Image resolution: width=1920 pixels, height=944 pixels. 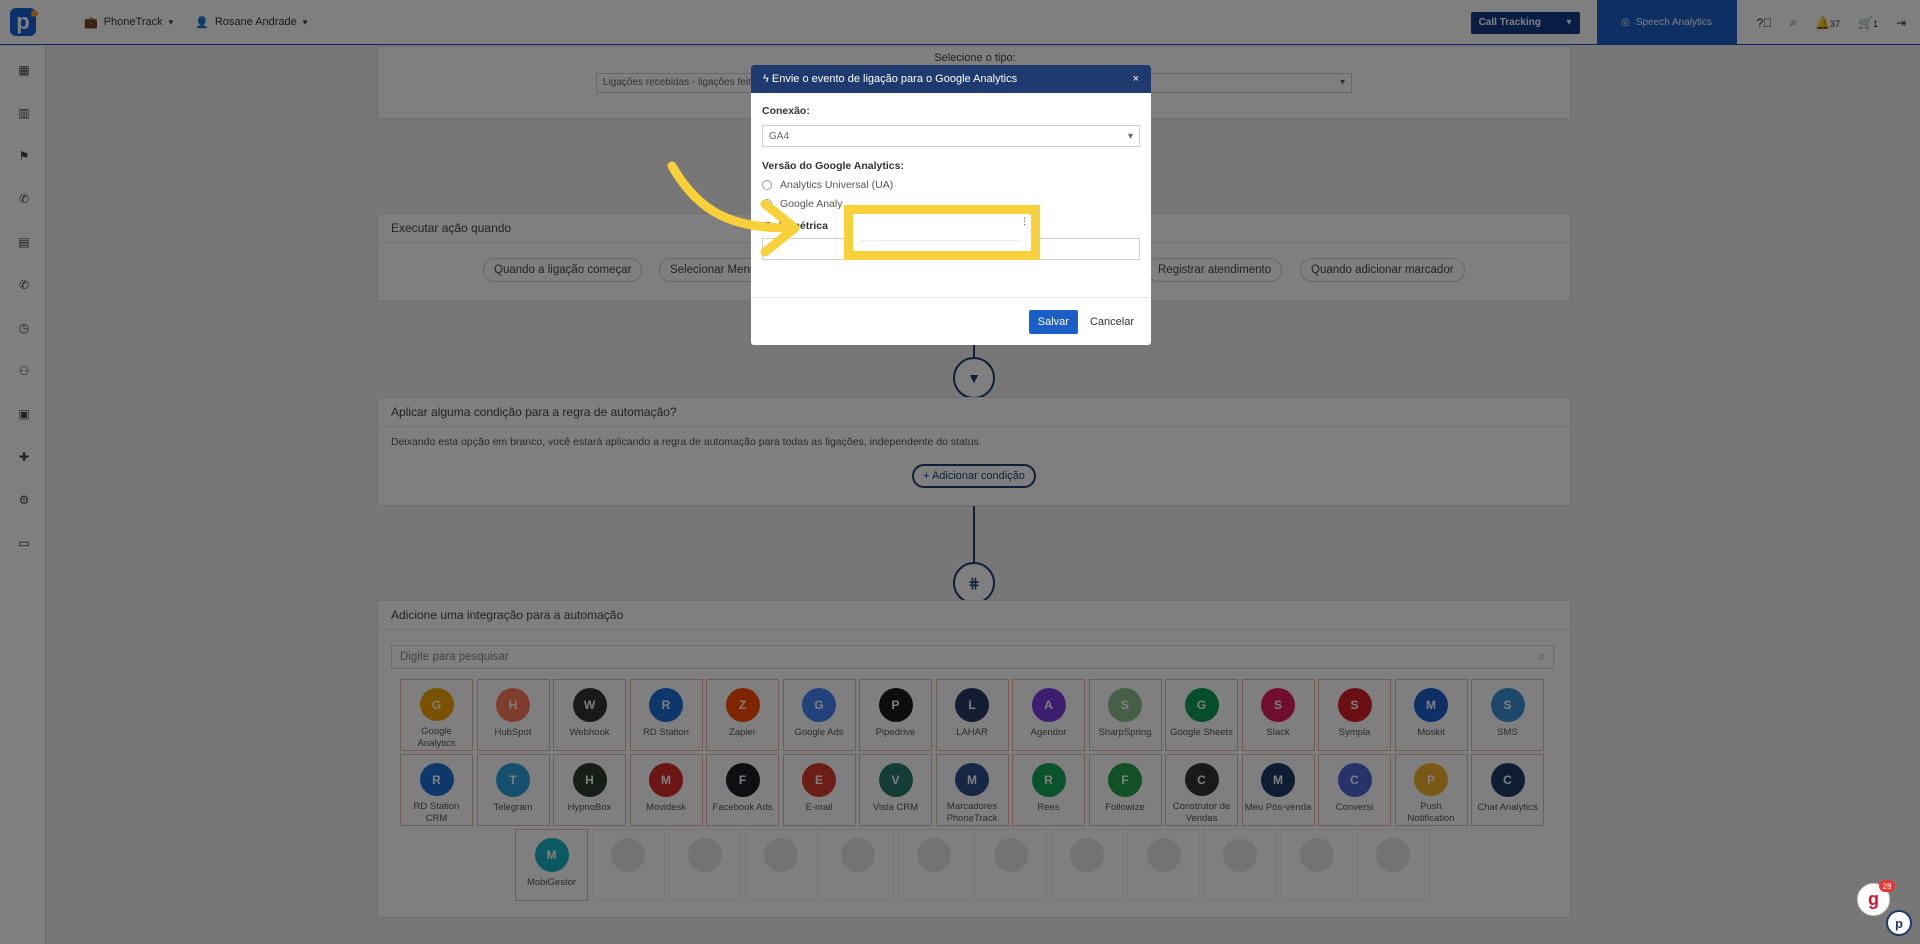 I want to click on highlight-box: ⋮, so click(x=942, y=232).